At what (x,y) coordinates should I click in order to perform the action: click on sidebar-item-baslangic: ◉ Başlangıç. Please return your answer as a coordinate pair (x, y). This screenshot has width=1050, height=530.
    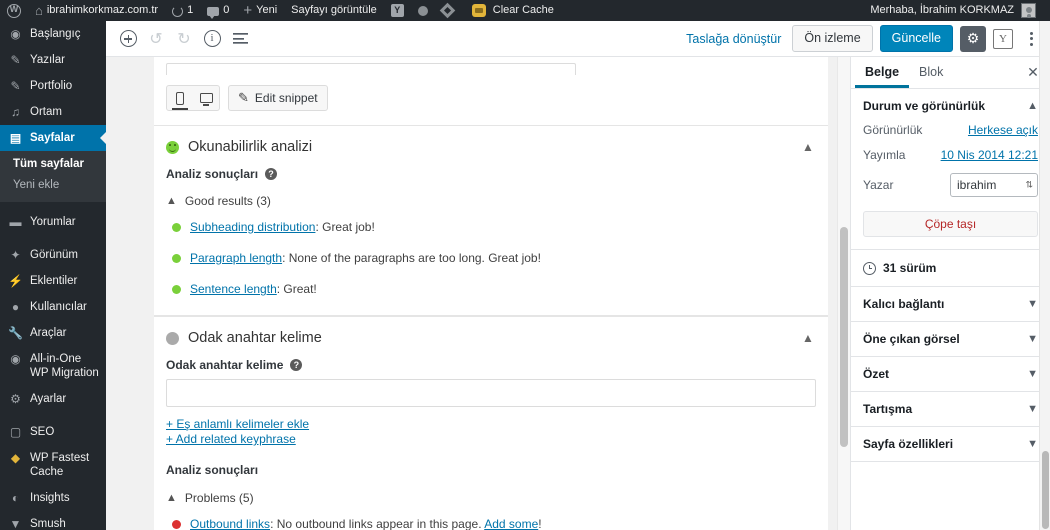
    Looking at the image, I should click on (53, 34).